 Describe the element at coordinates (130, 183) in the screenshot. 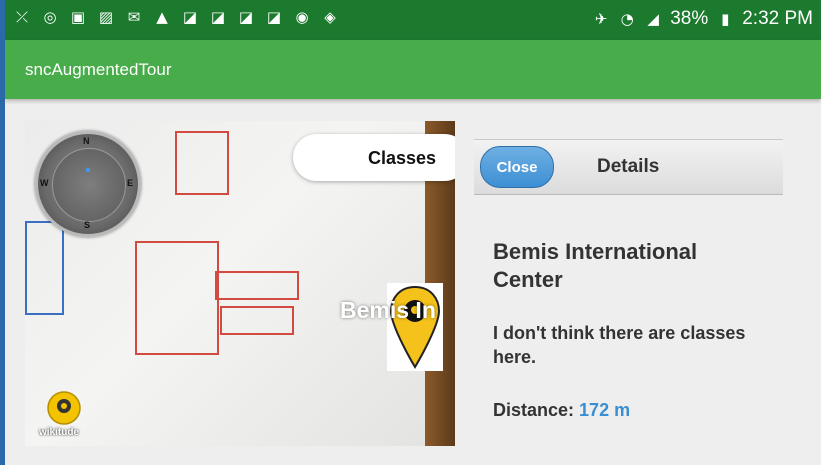

I see `radar-east: E` at that location.